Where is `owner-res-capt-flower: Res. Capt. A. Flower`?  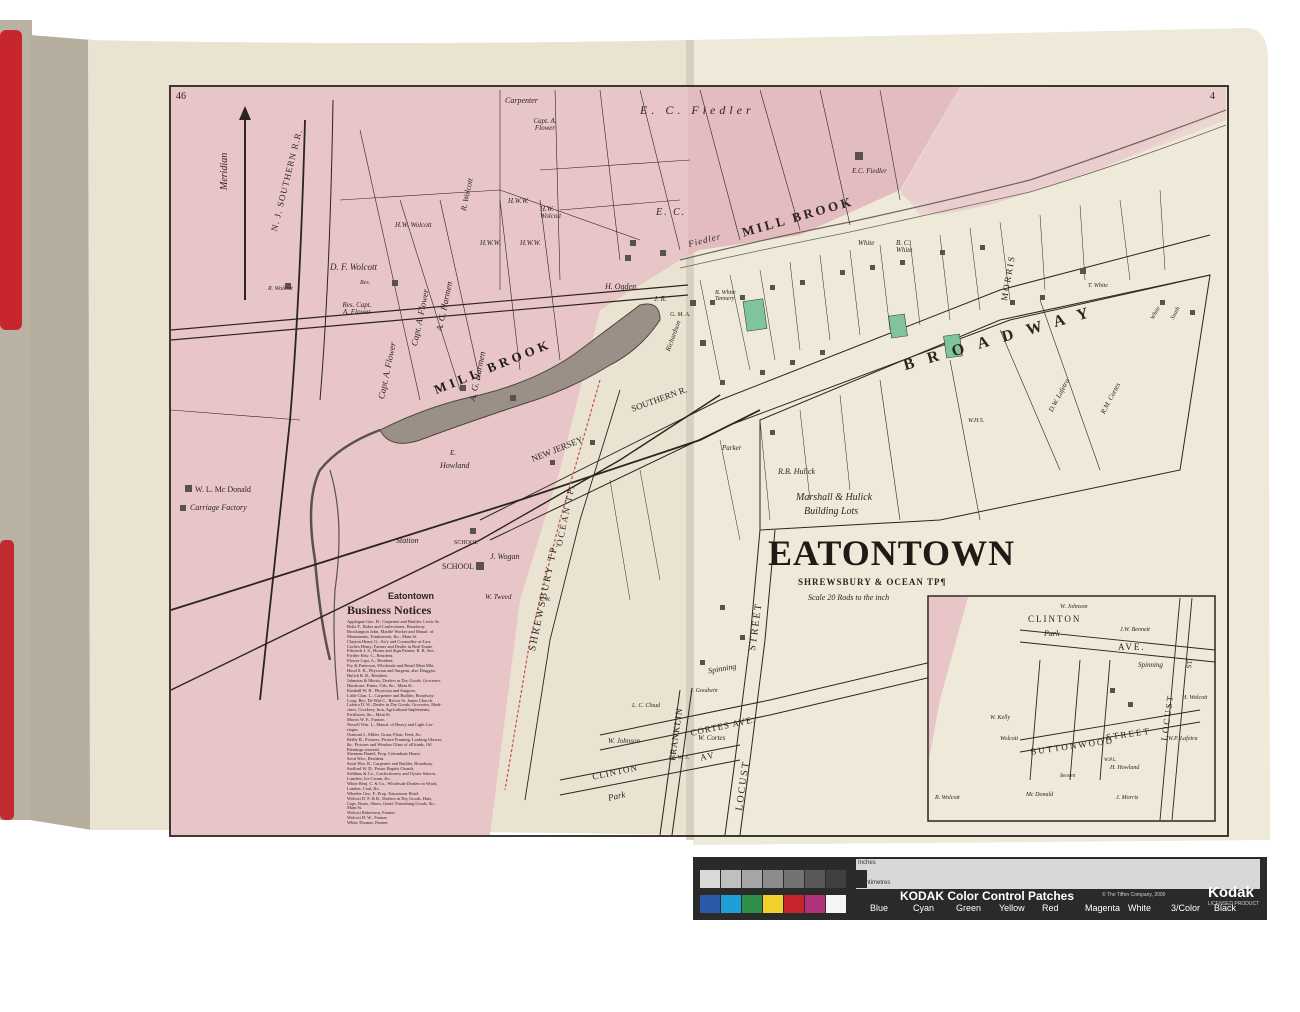 owner-res-capt-flower: Res. Capt. A. Flower is located at coordinates (357, 308).